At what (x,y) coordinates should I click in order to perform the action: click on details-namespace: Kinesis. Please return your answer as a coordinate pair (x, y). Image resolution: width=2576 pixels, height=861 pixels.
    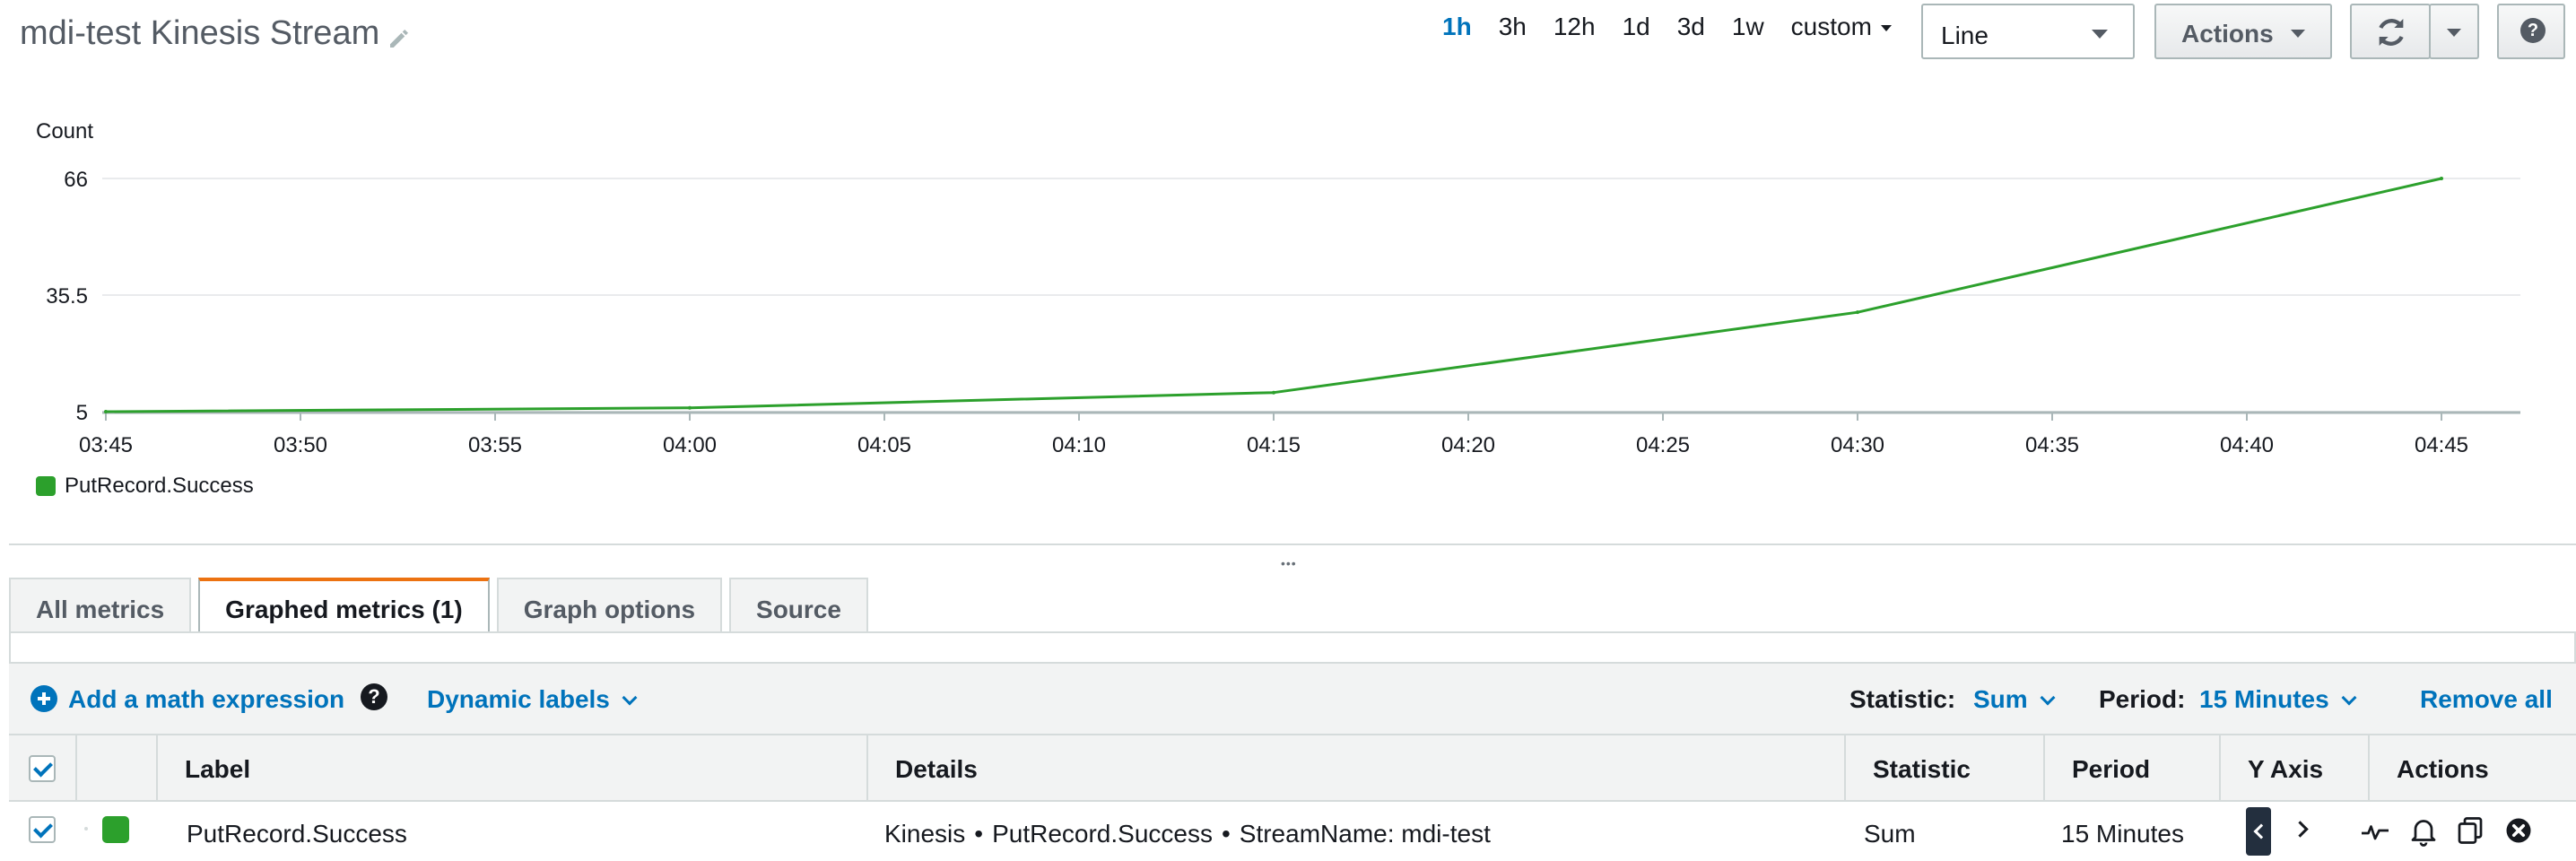
    Looking at the image, I should click on (925, 834).